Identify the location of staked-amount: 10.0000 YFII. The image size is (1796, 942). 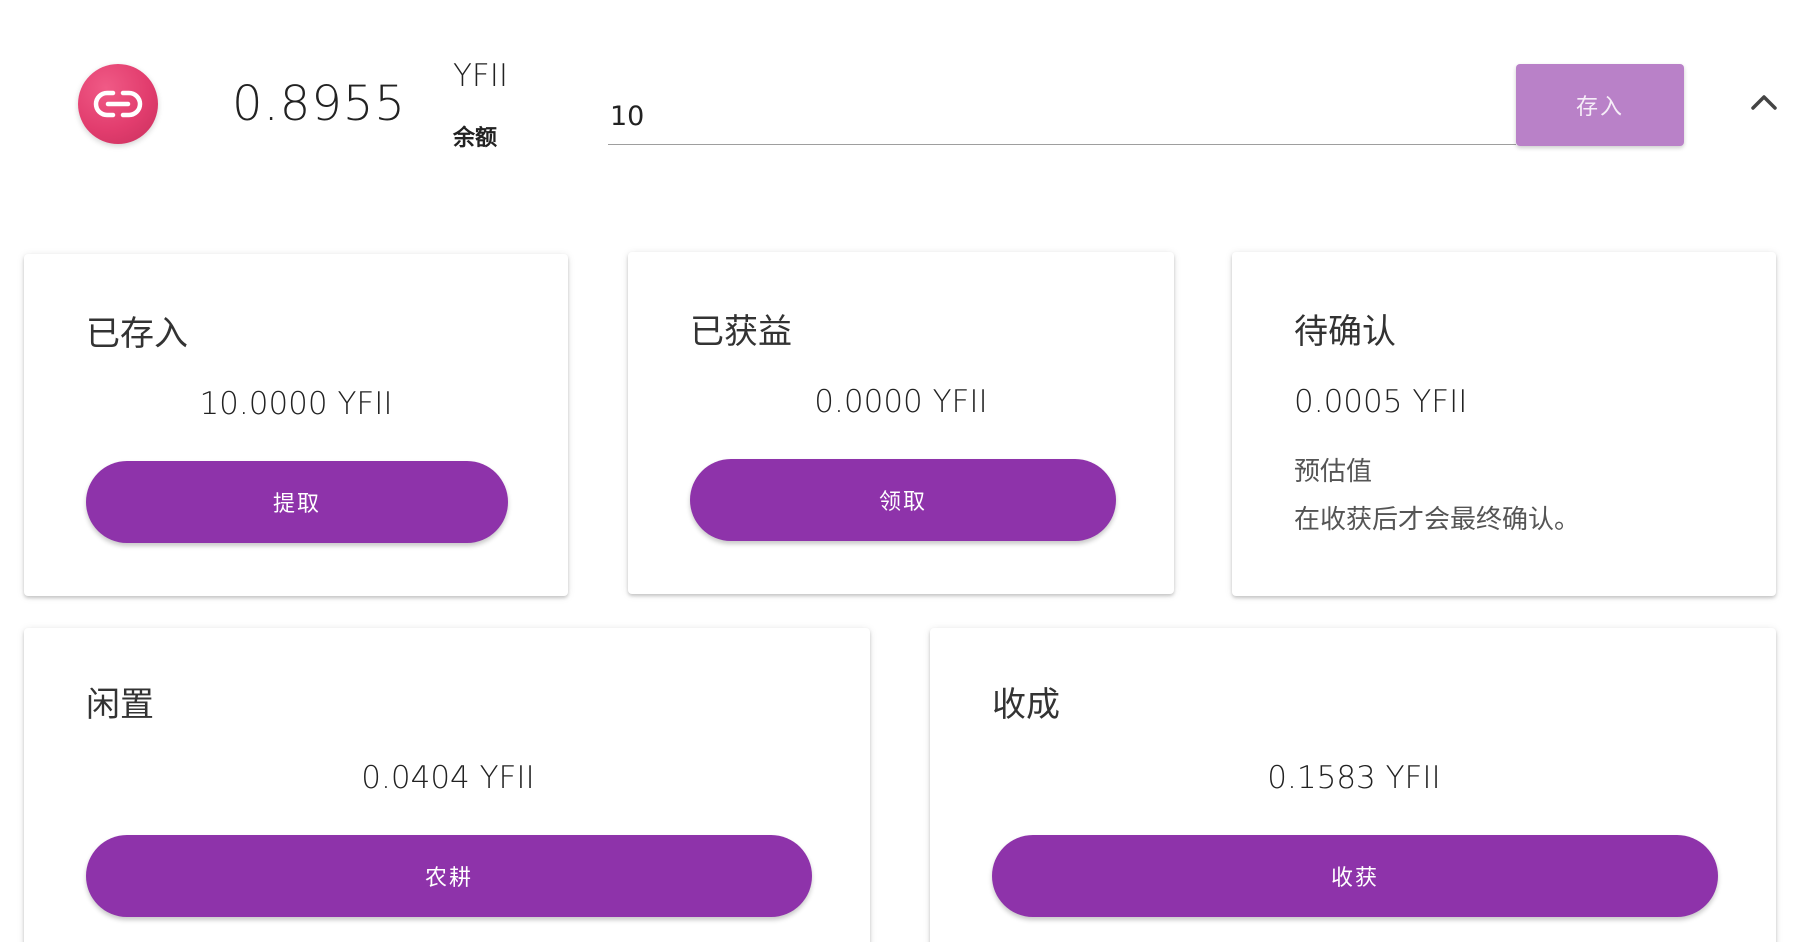
(296, 404).